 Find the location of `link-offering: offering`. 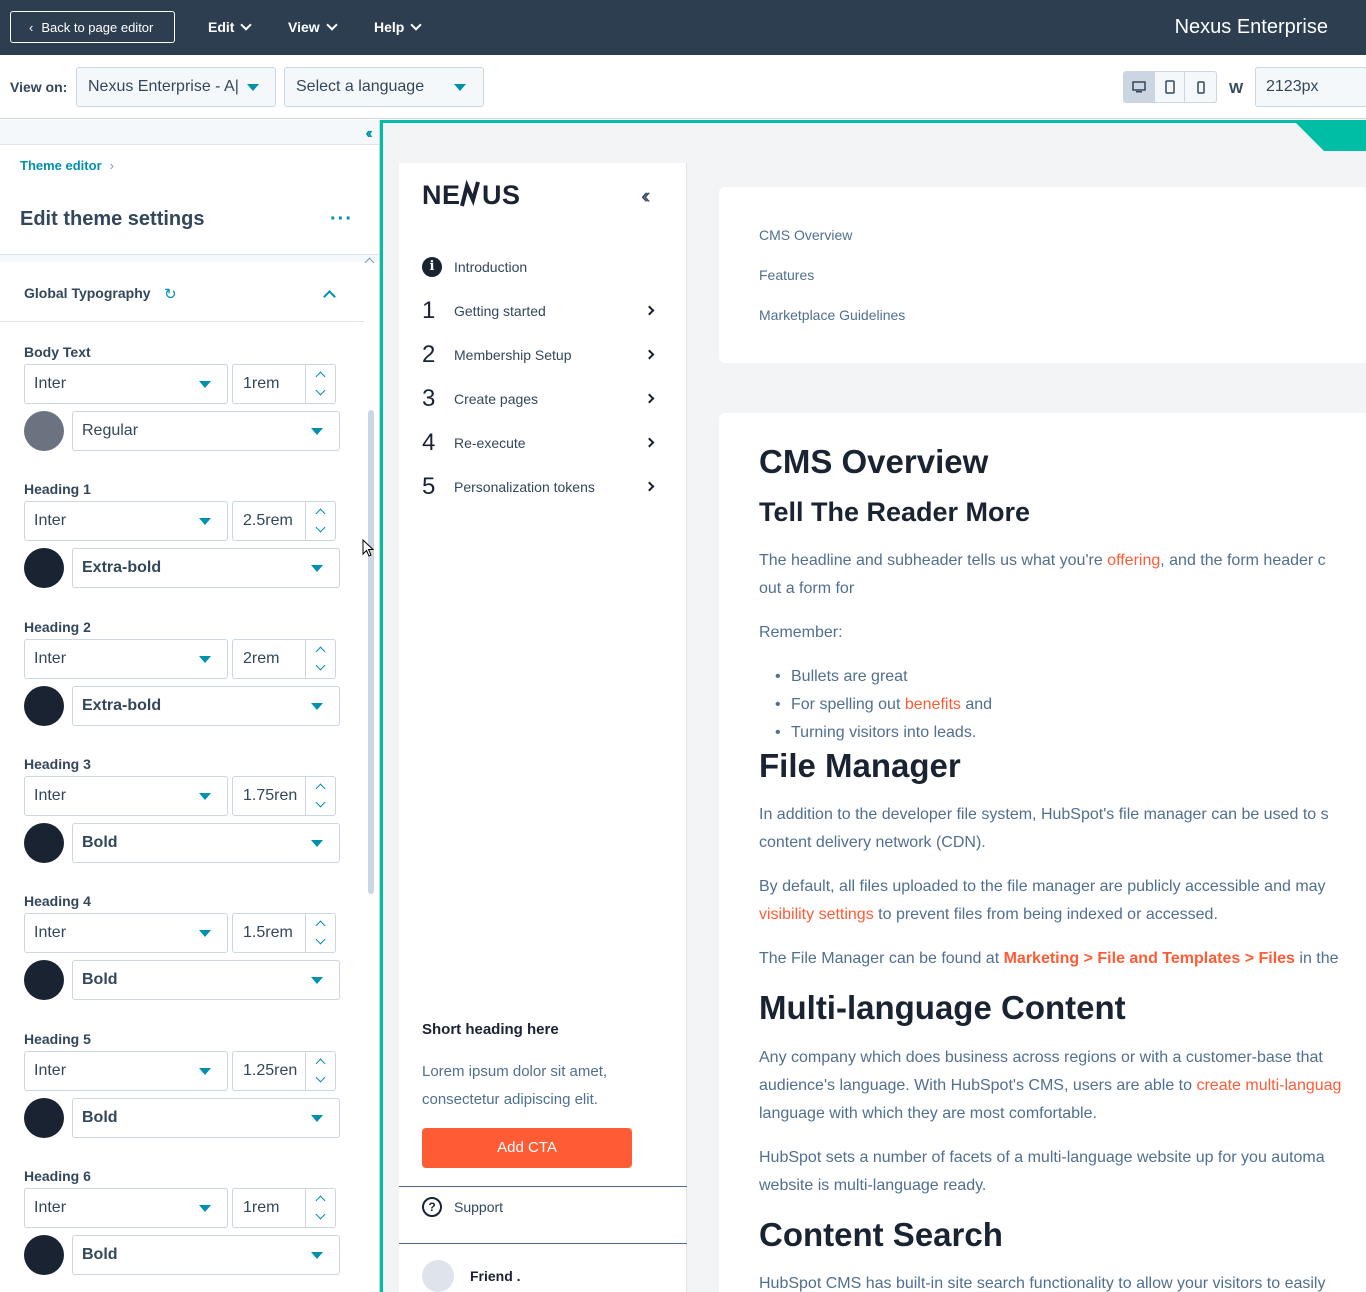

link-offering: offering is located at coordinates (1133, 560).